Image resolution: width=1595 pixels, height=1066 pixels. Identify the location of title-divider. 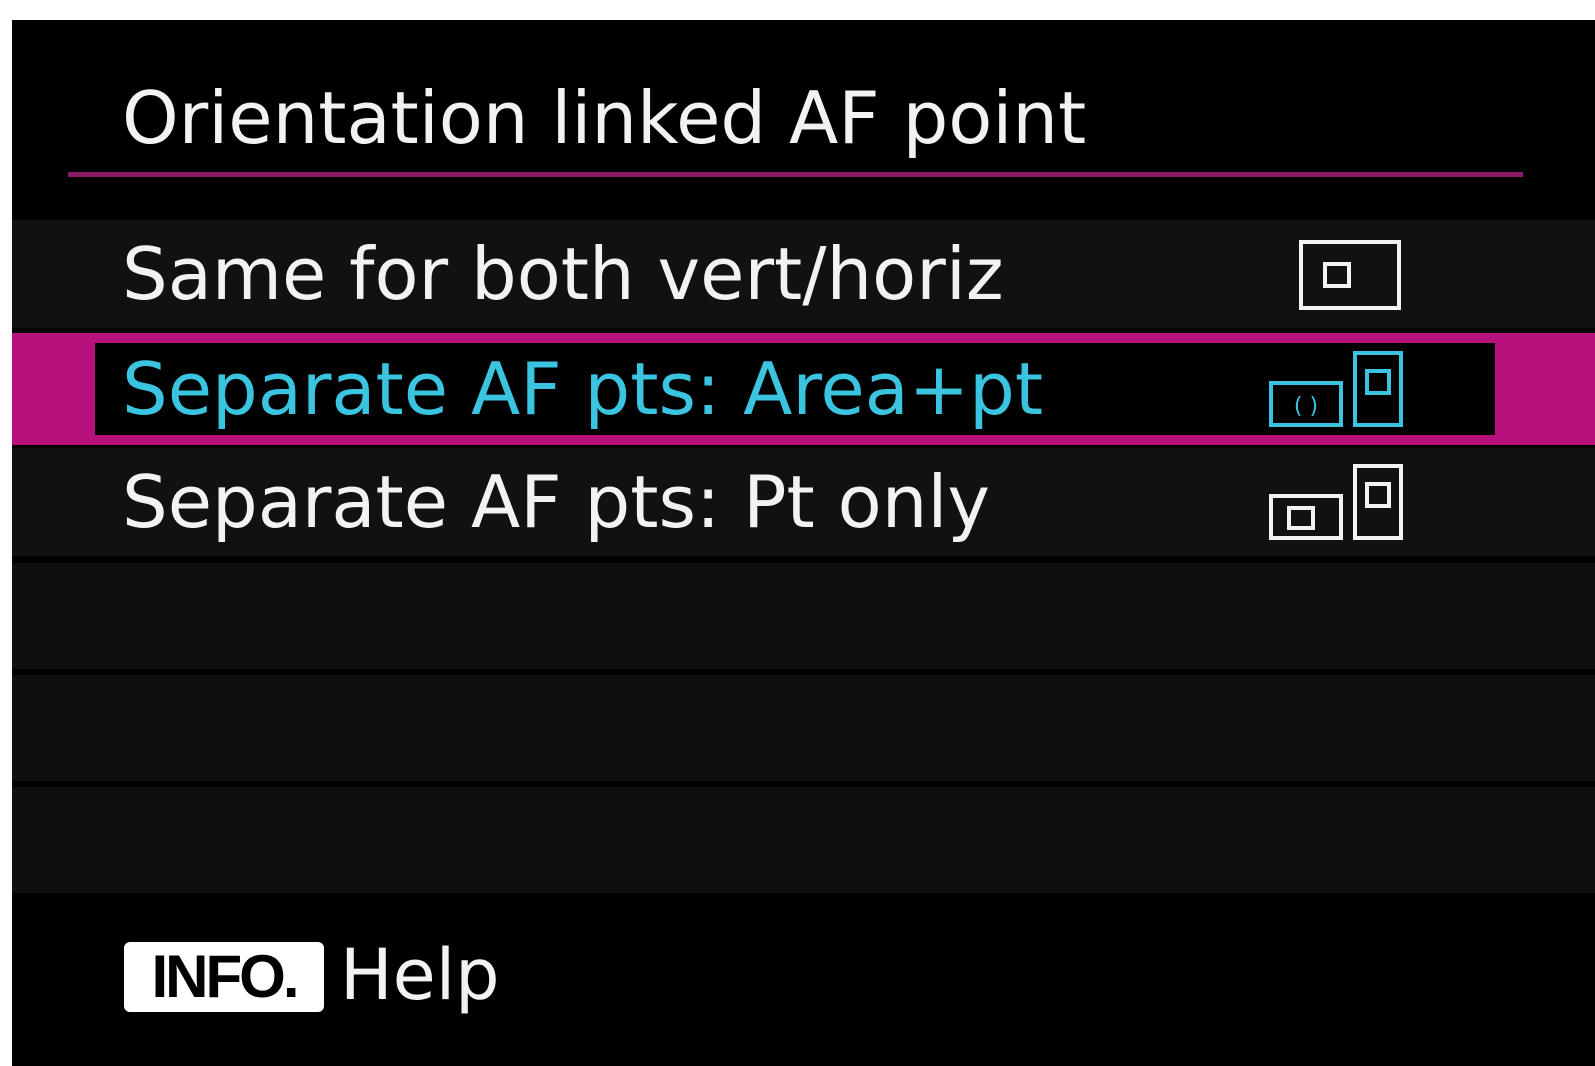
(795, 174).